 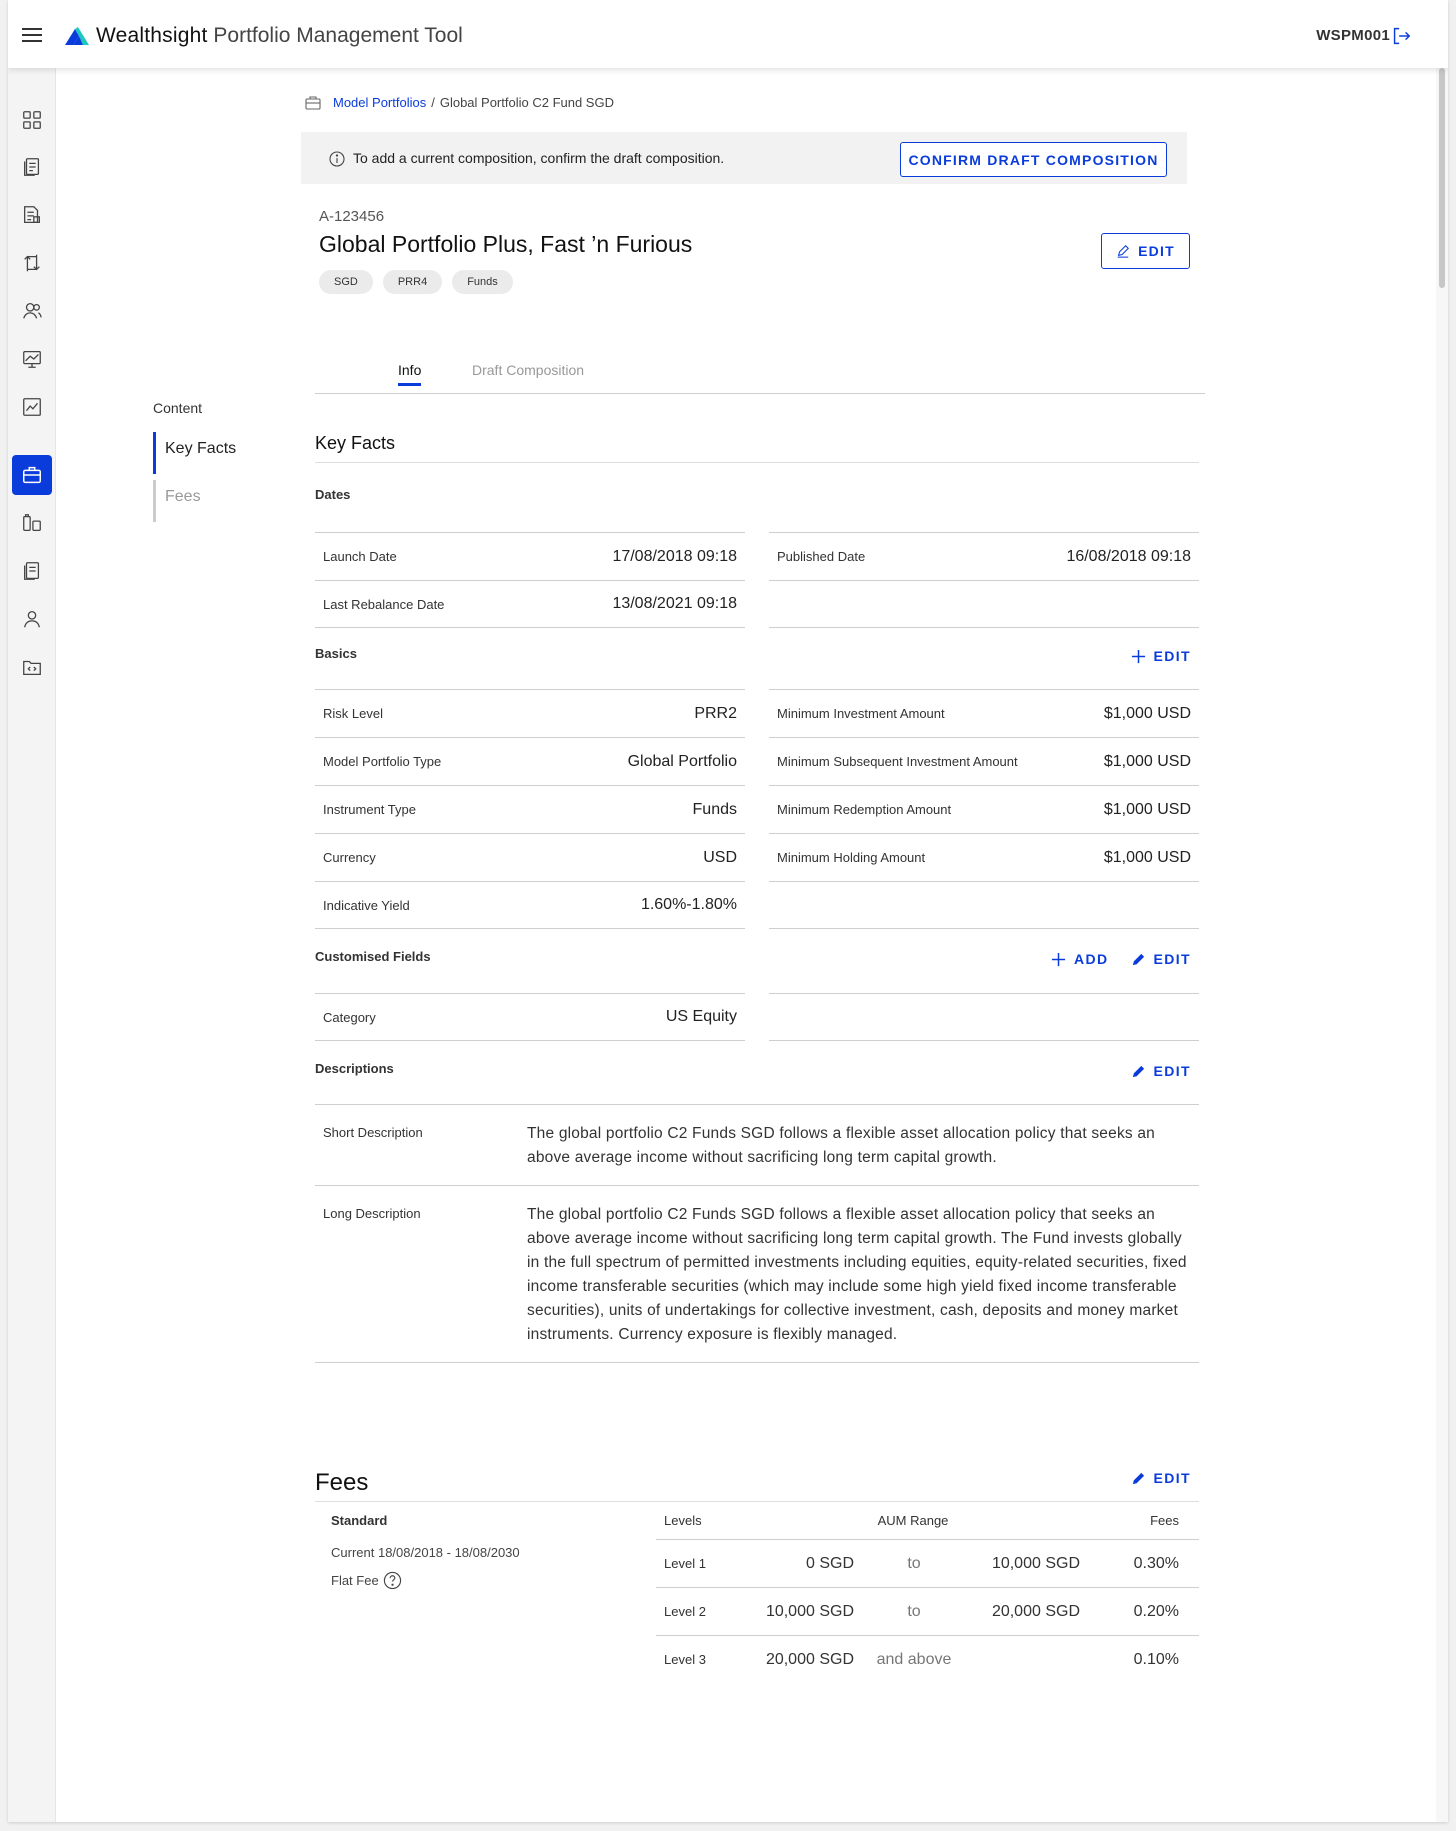 What do you see at coordinates (809, 1611) in the screenshot?
I see `fee-from: 10,000 SGD` at bounding box center [809, 1611].